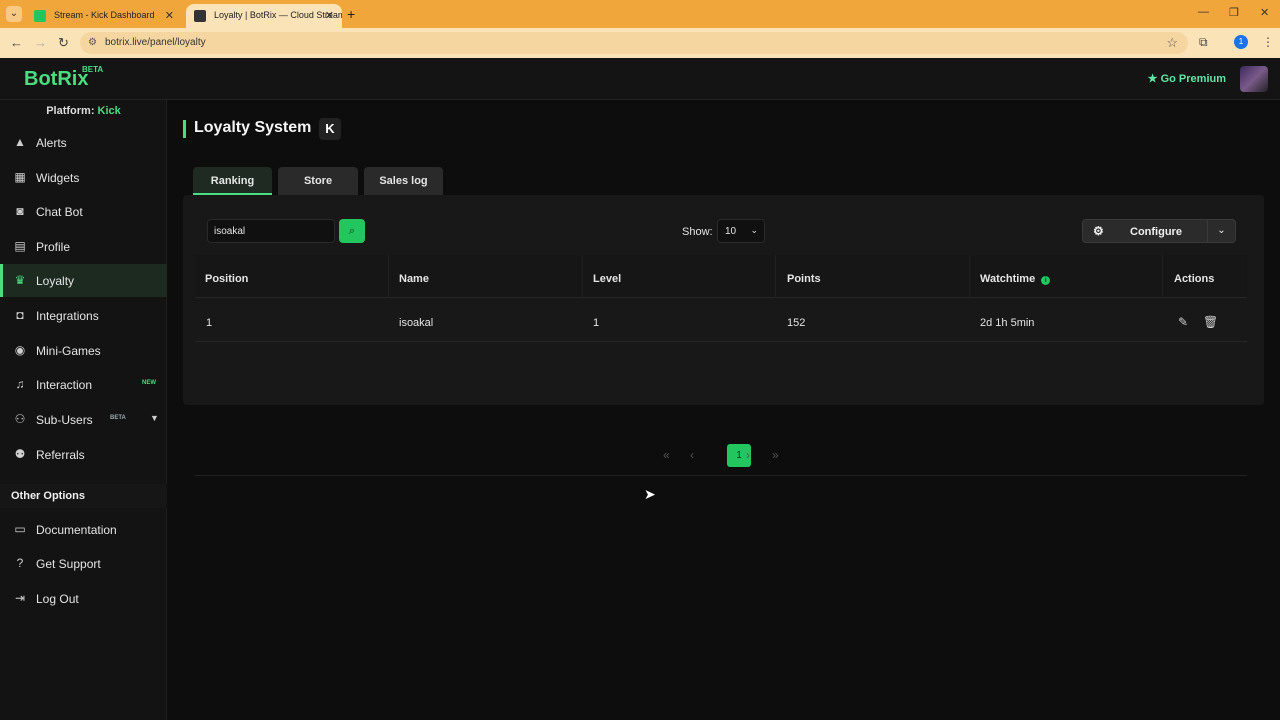  Describe the element at coordinates (16, 42) in the screenshot. I see `back-icon: ←` at that location.